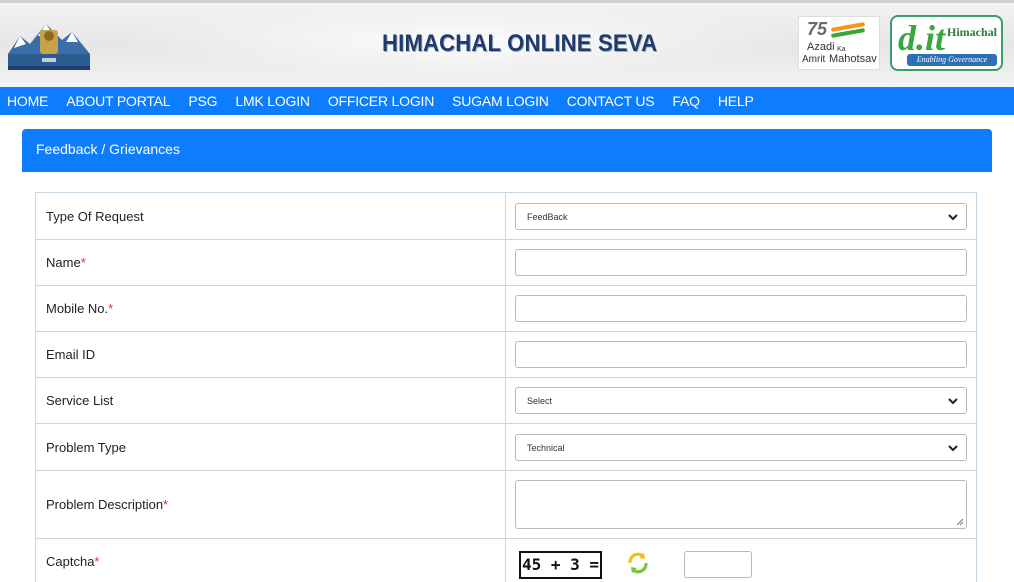  I want to click on panel-title: Feedback / Grievances, so click(507, 150).